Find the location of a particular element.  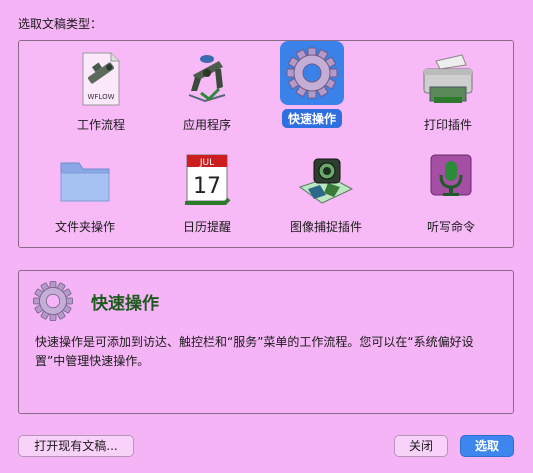

tile-application: 应用程序 is located at coordinates (207, 92).